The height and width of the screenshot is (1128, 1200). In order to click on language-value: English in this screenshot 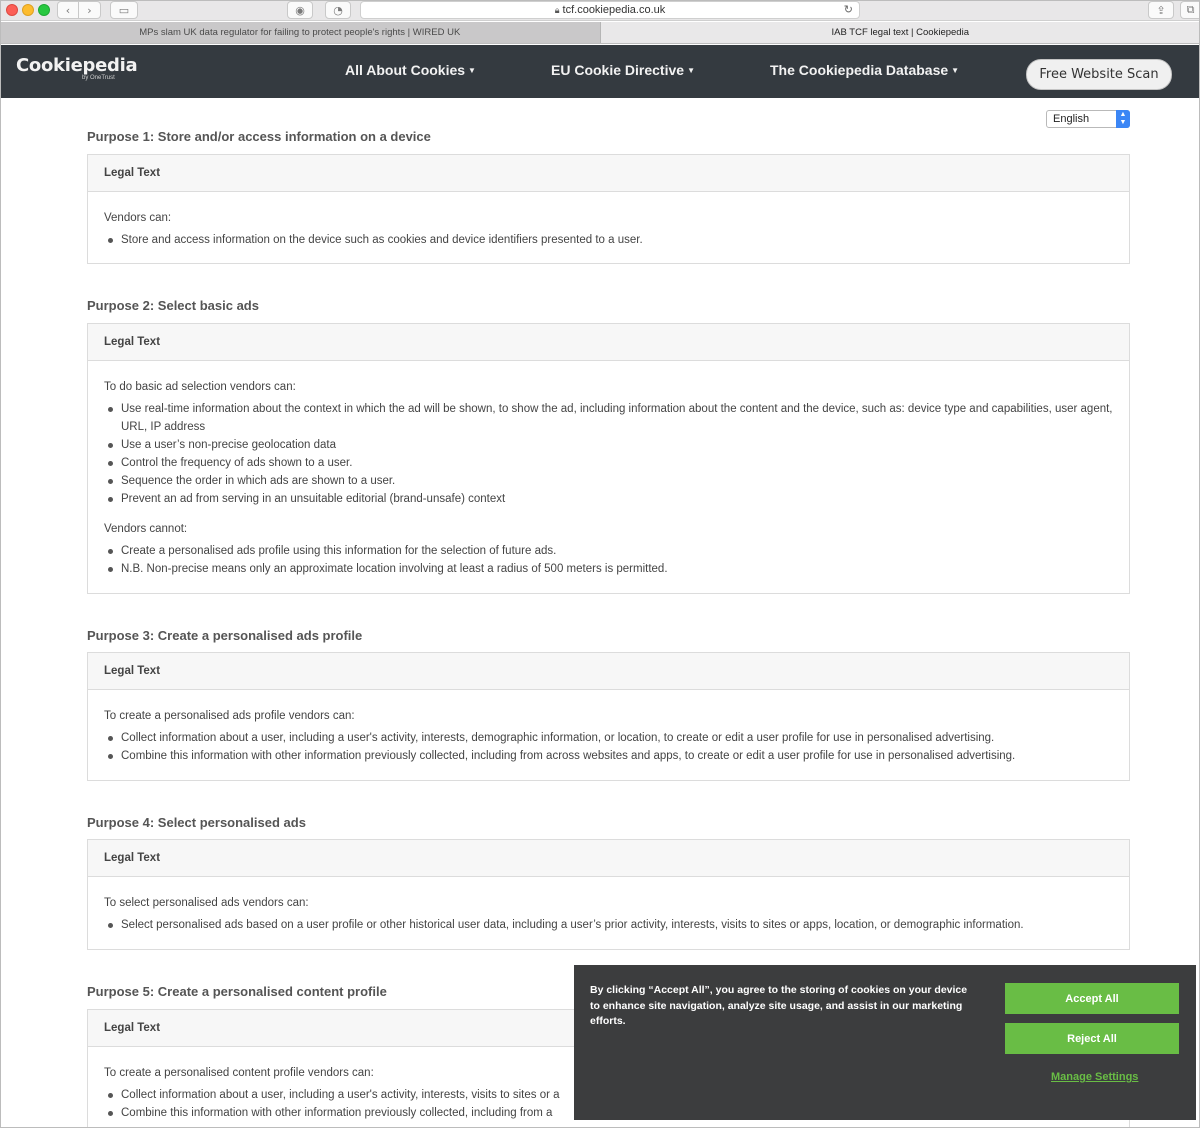, I will do `click(1071, 119)`.